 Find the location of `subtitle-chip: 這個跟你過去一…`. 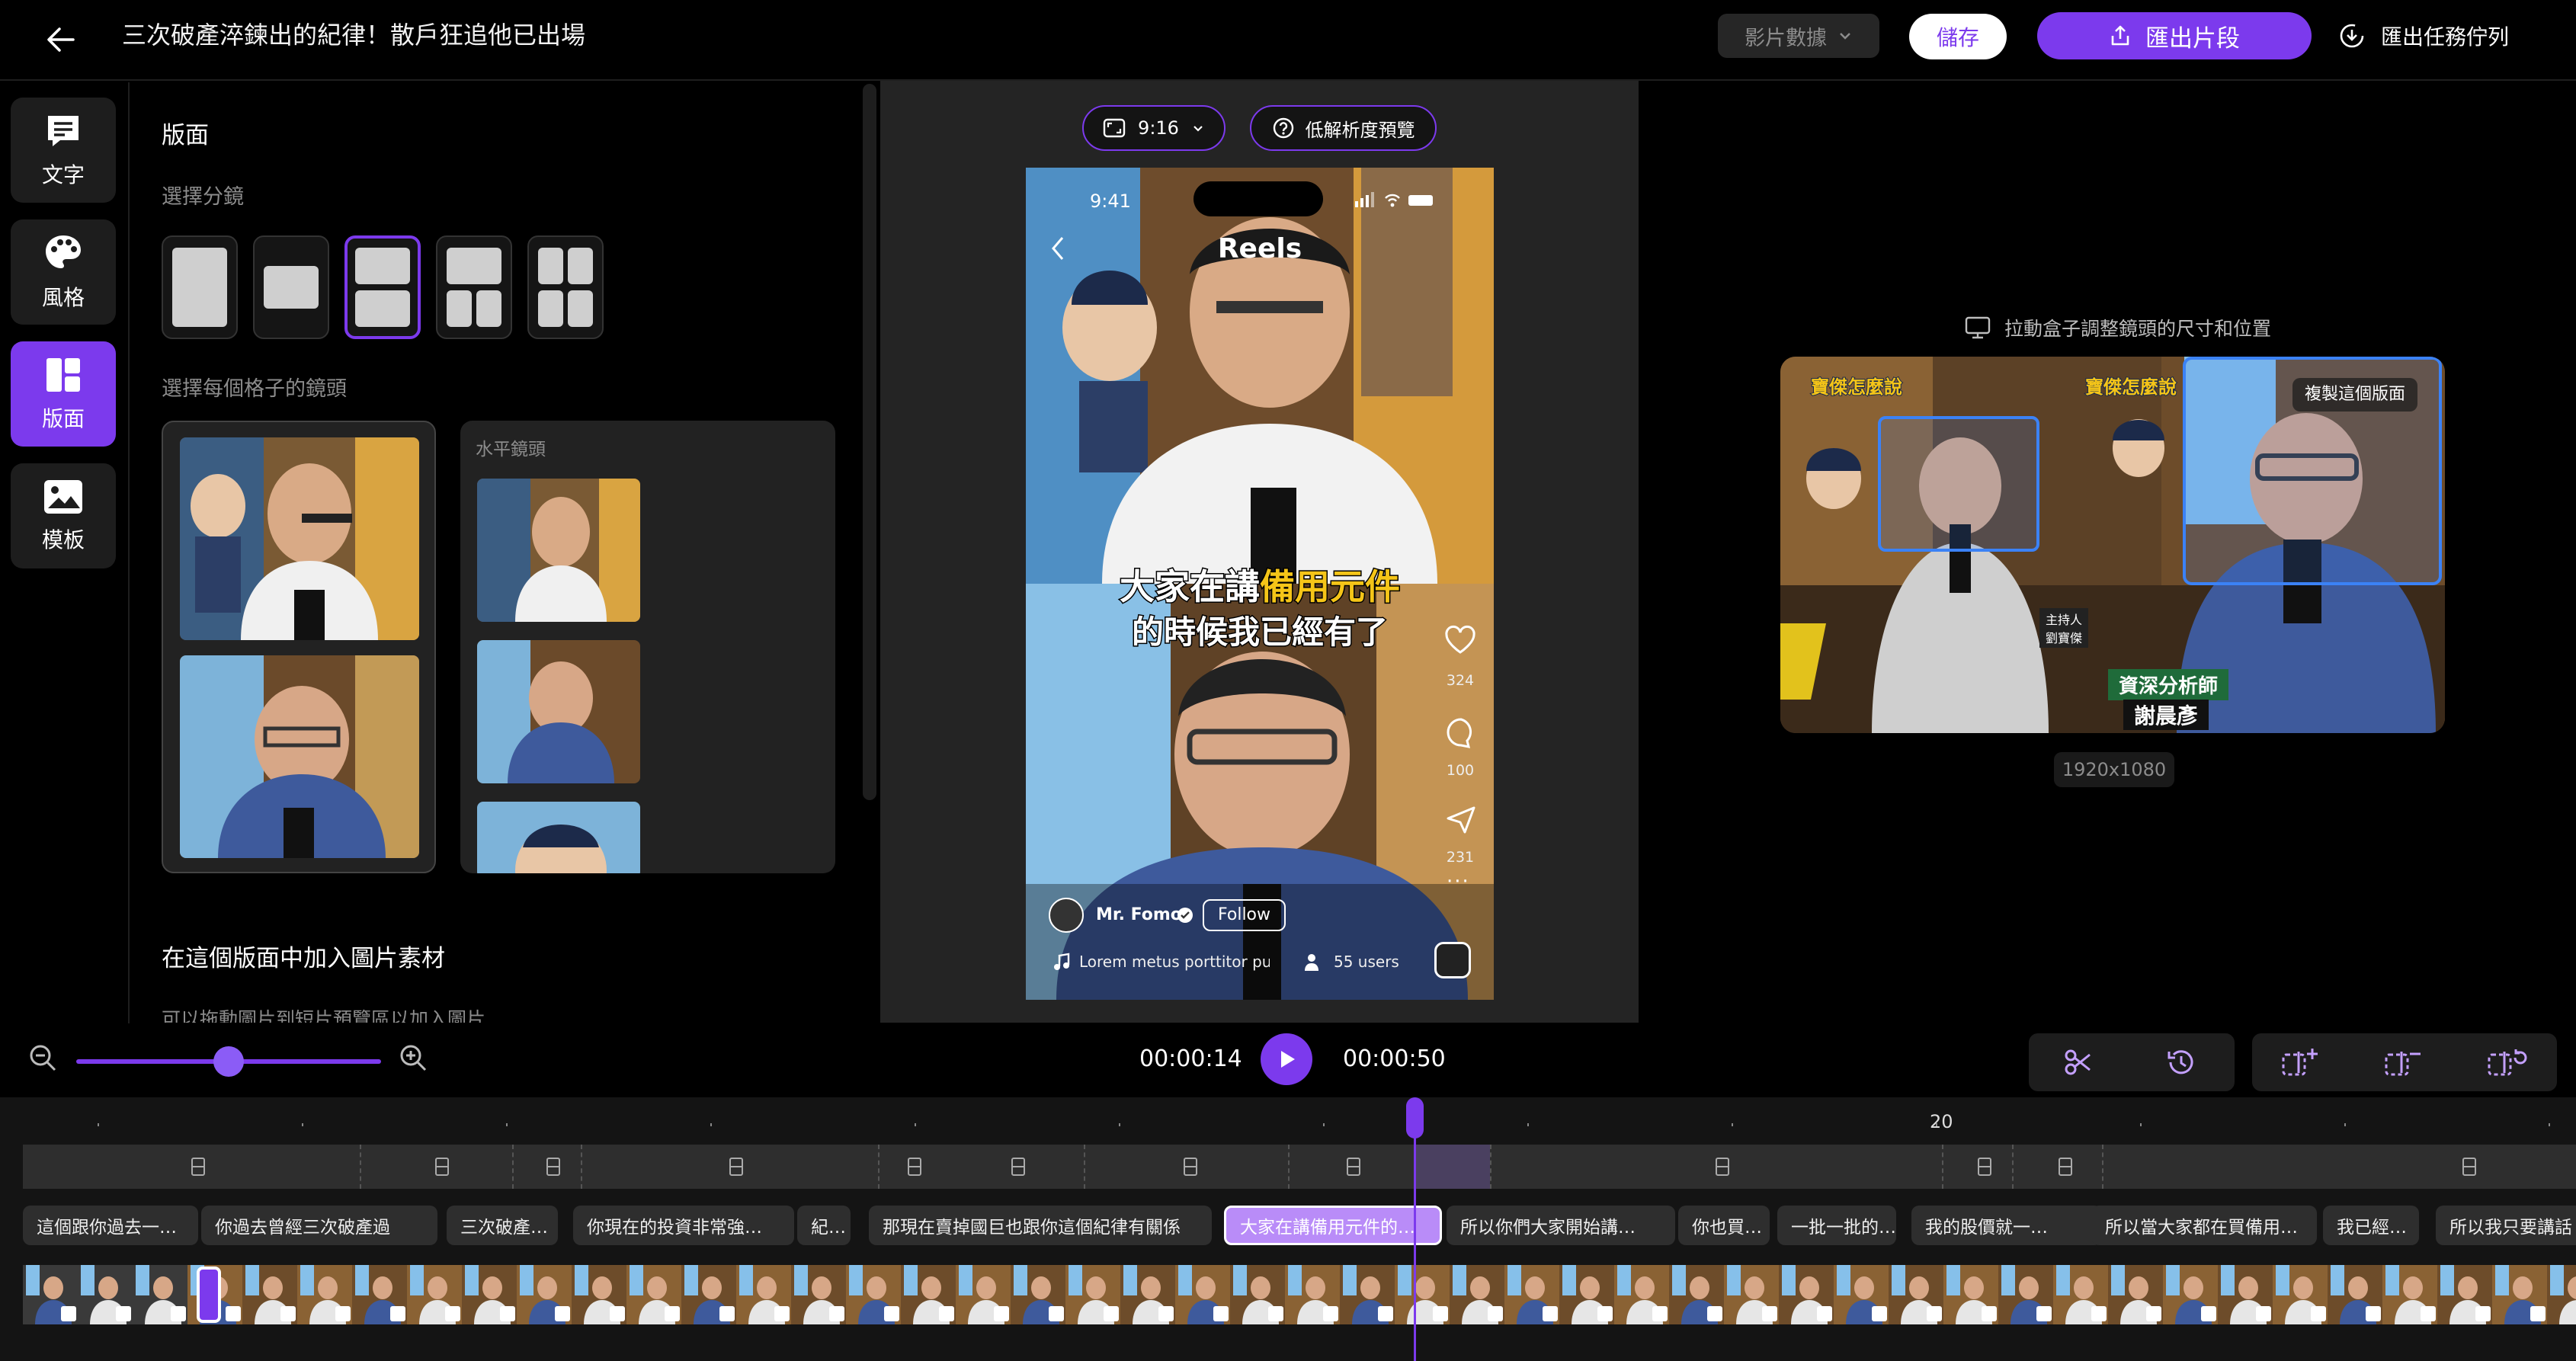

subtitle-chip: 這個跟你過去一… is located at coordinates (110, 1225).